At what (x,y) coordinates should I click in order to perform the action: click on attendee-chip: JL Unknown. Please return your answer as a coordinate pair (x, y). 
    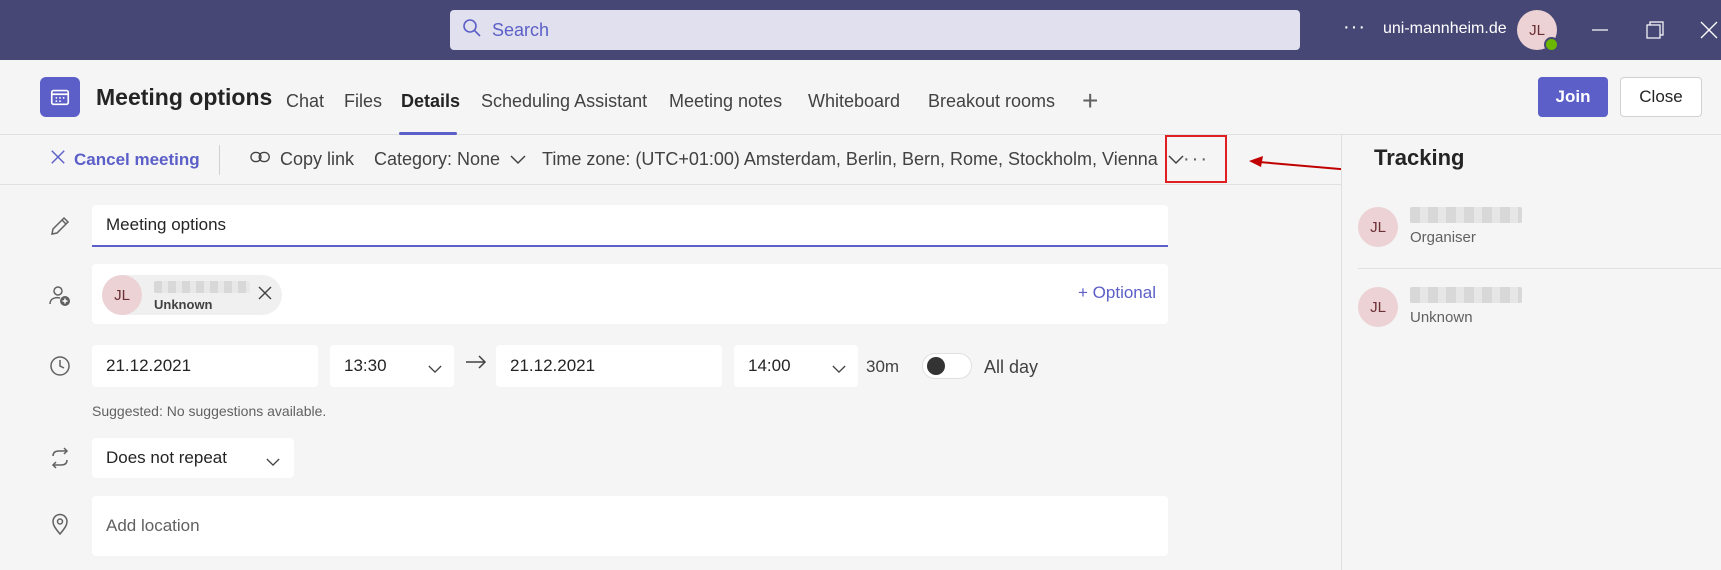
    Looking at the image, I should click on (192, 295).